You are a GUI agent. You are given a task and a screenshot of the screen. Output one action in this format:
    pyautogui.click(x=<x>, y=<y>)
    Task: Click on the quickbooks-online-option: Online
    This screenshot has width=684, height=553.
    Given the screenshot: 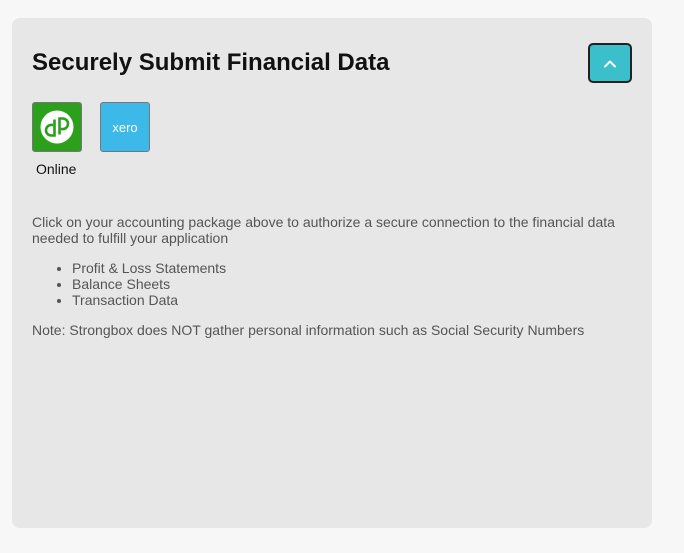 What is the action you would take?
    pyautogui.click(x=57, y=139)
    